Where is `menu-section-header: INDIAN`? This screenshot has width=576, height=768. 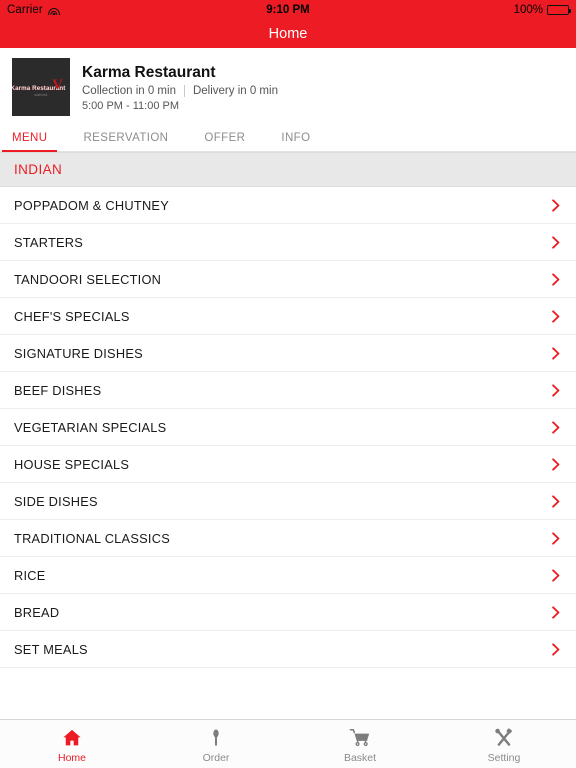
menu-section-header: INDIAN is located at coordinates (288, 169).